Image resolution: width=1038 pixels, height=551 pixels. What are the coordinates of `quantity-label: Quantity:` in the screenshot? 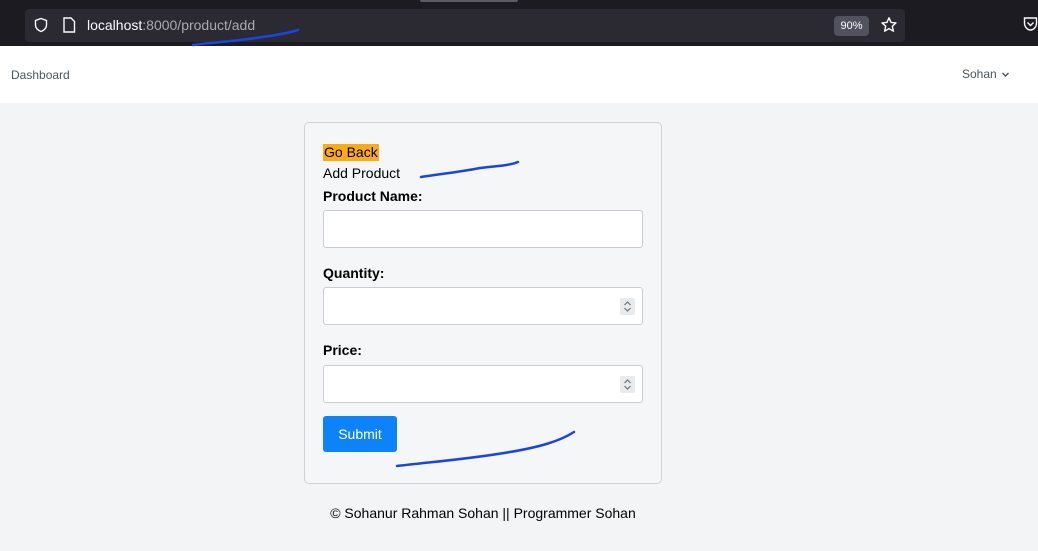 It's located at (354, 273).